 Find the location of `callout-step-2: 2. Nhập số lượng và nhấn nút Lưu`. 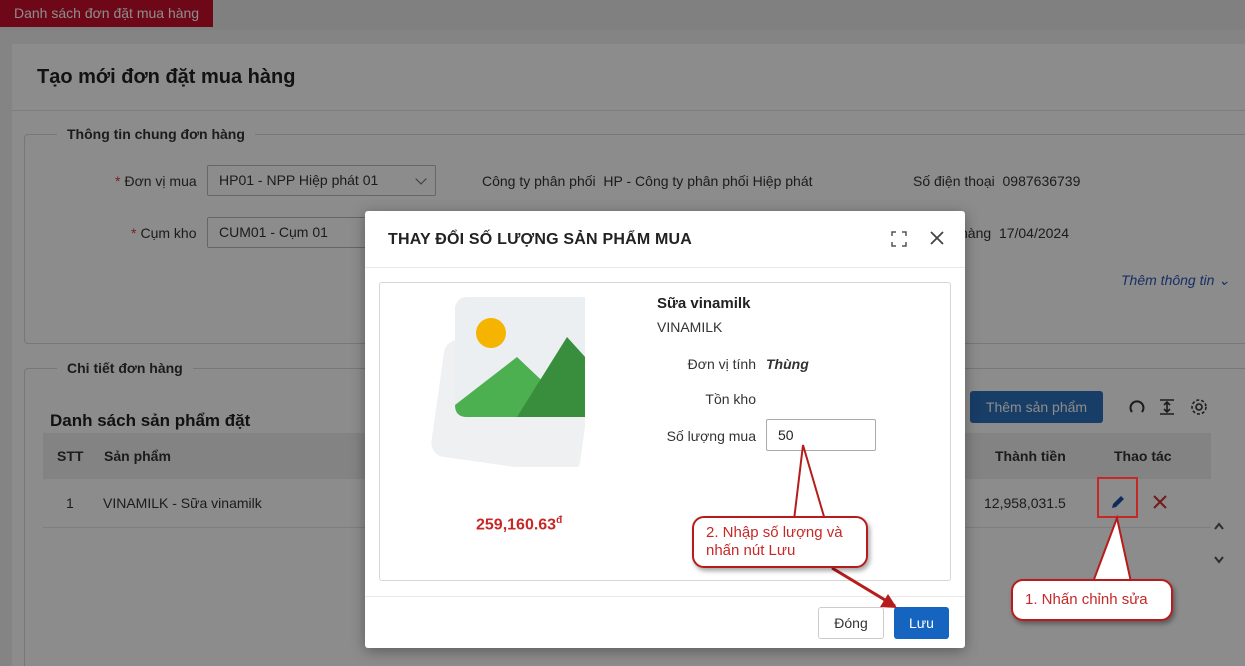

callout-step-2: 2. Nhập số lượng và nhấn nút Lưu is located at coordinates (780, 542).